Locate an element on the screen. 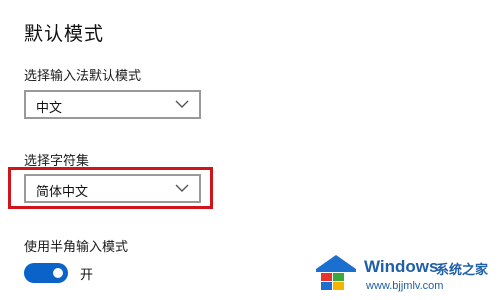  watermark-url: www.bjjmlv.com is located at coordinates (405, 286).